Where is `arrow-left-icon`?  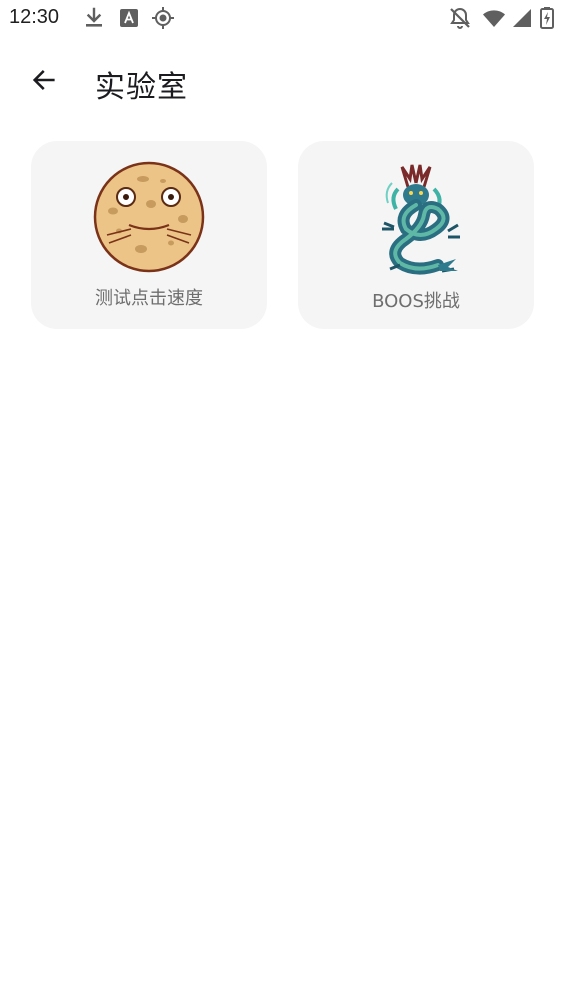
arrow-left-icon is located at coordinates (43, 80).